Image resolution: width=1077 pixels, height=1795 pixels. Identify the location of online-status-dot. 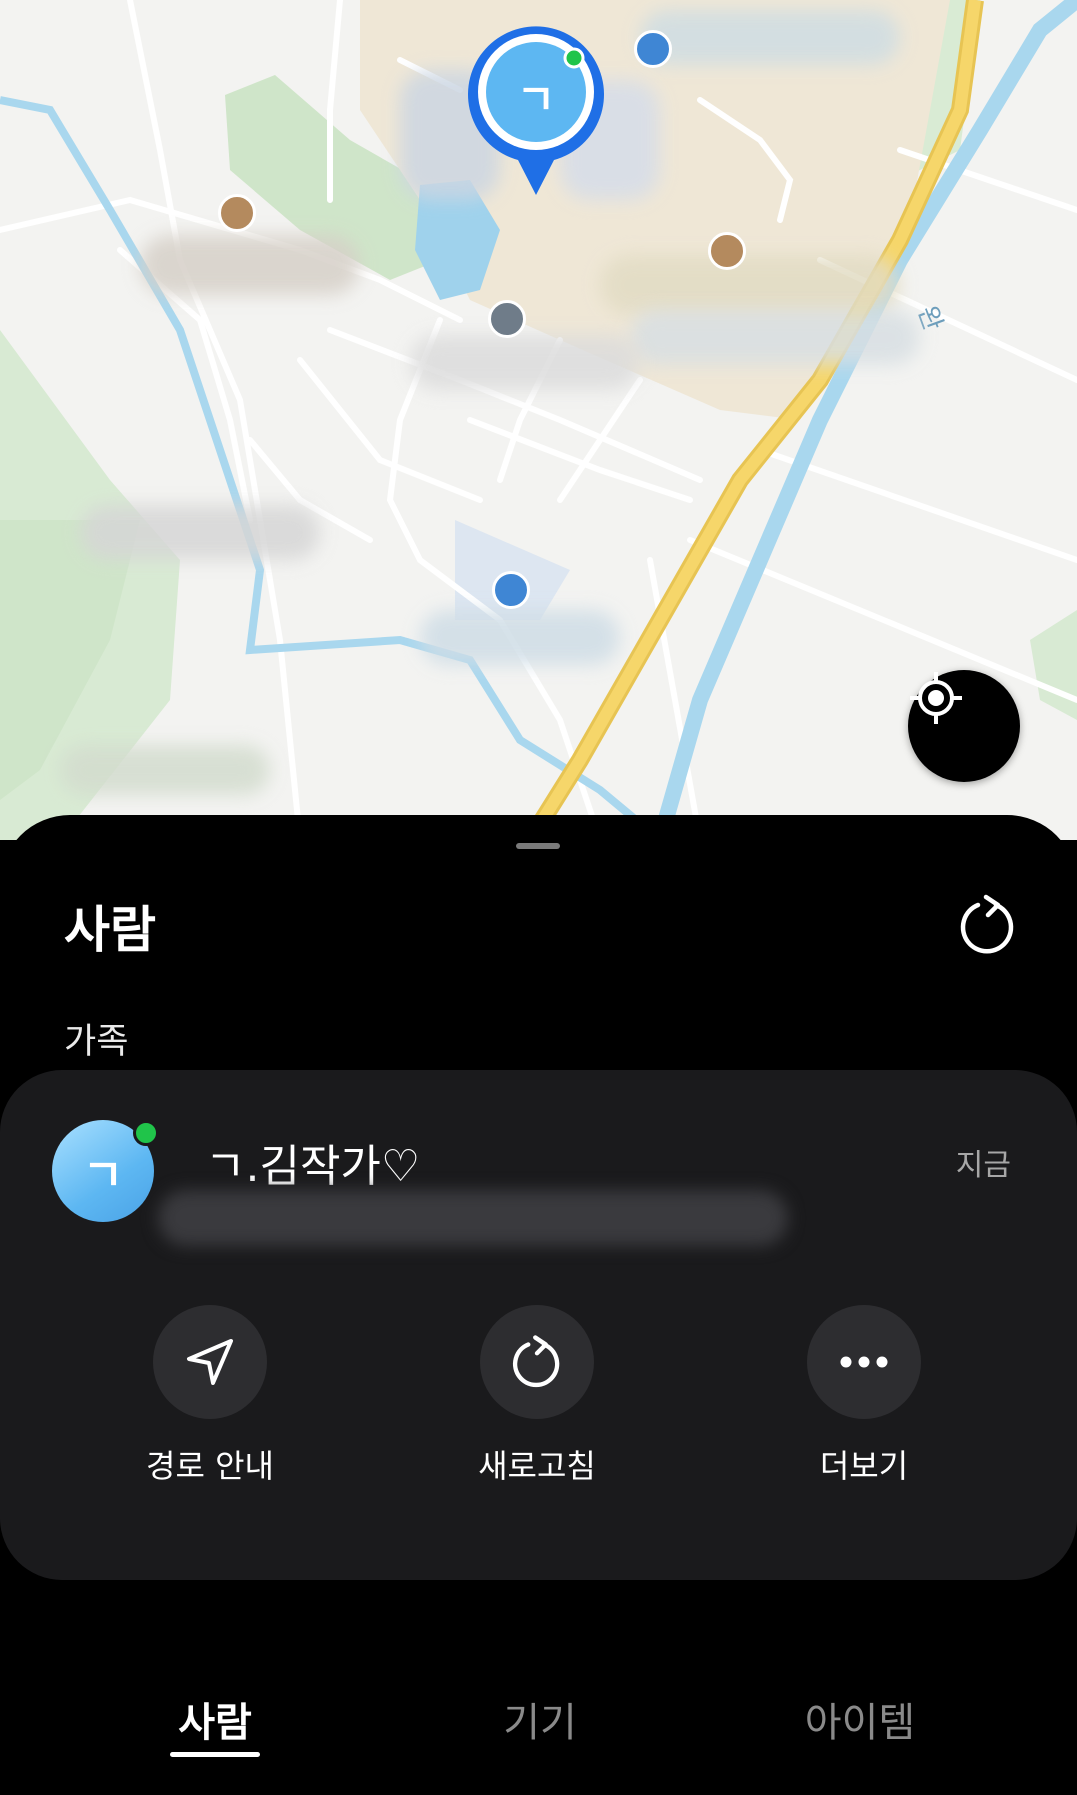
(146, 1133).